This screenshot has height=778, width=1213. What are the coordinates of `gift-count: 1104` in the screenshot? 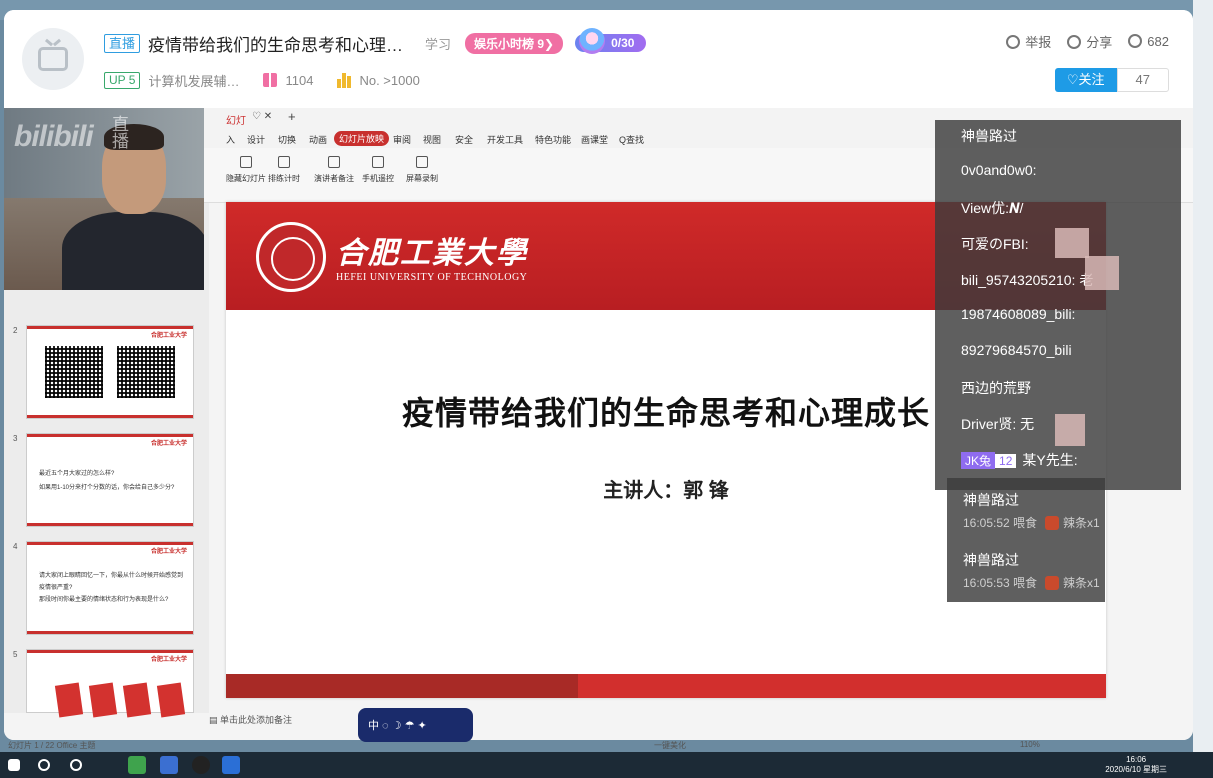 It's located at (299, 80).